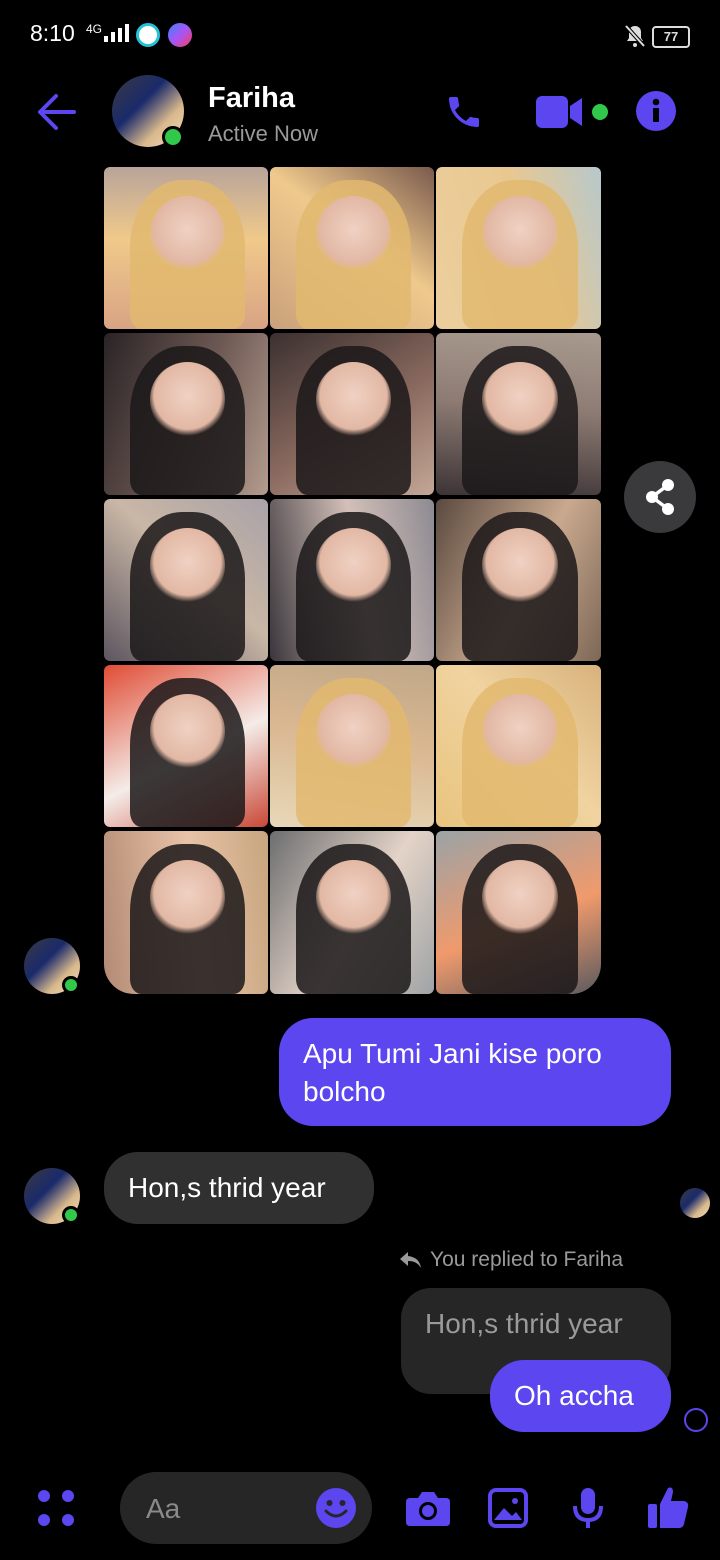 The width and height of the screenshot is (720, 1560). Describe the element at coordinates (251, 98) in the screenshot. I see `contact-name: Fariha` at that location.